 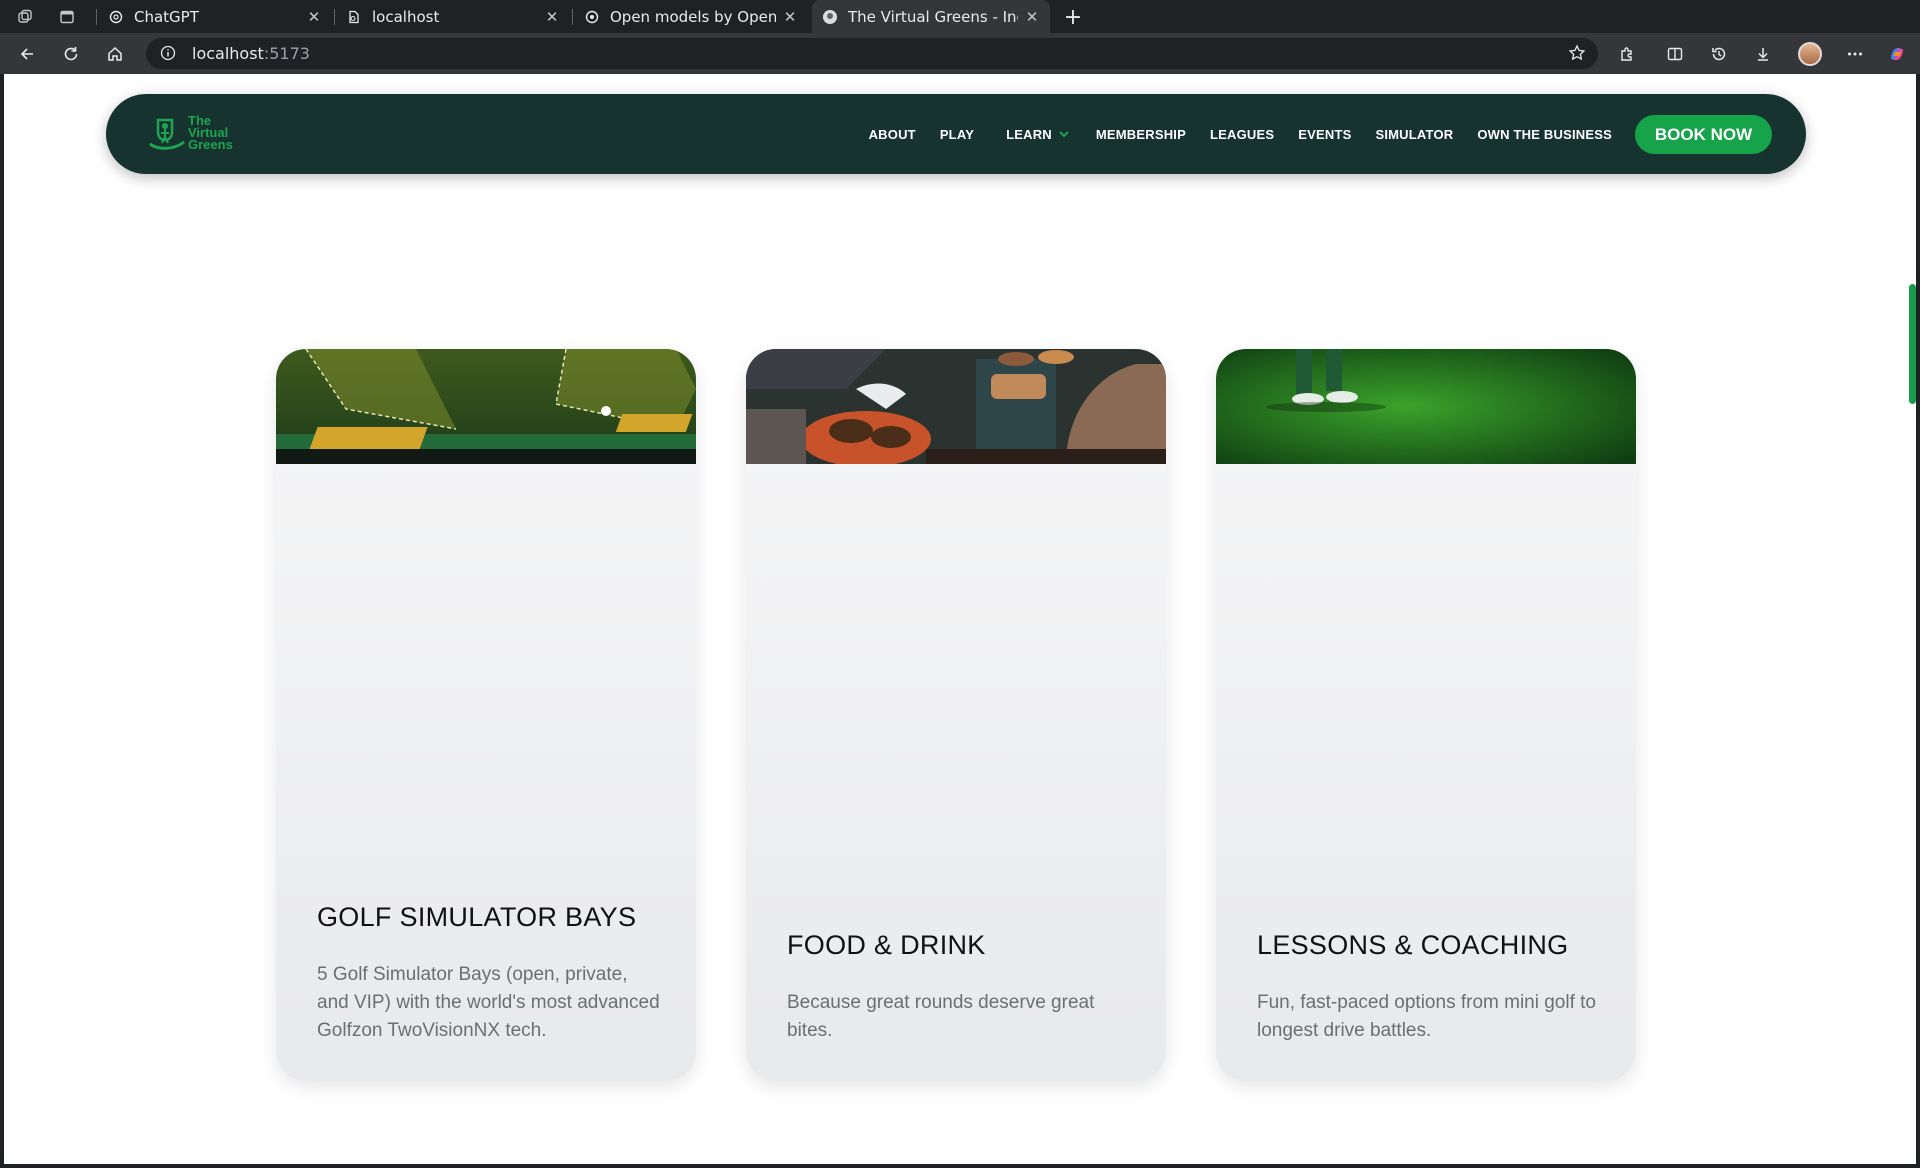 I want to click on logo-text-line: Greens, so click(x=210, y=144).